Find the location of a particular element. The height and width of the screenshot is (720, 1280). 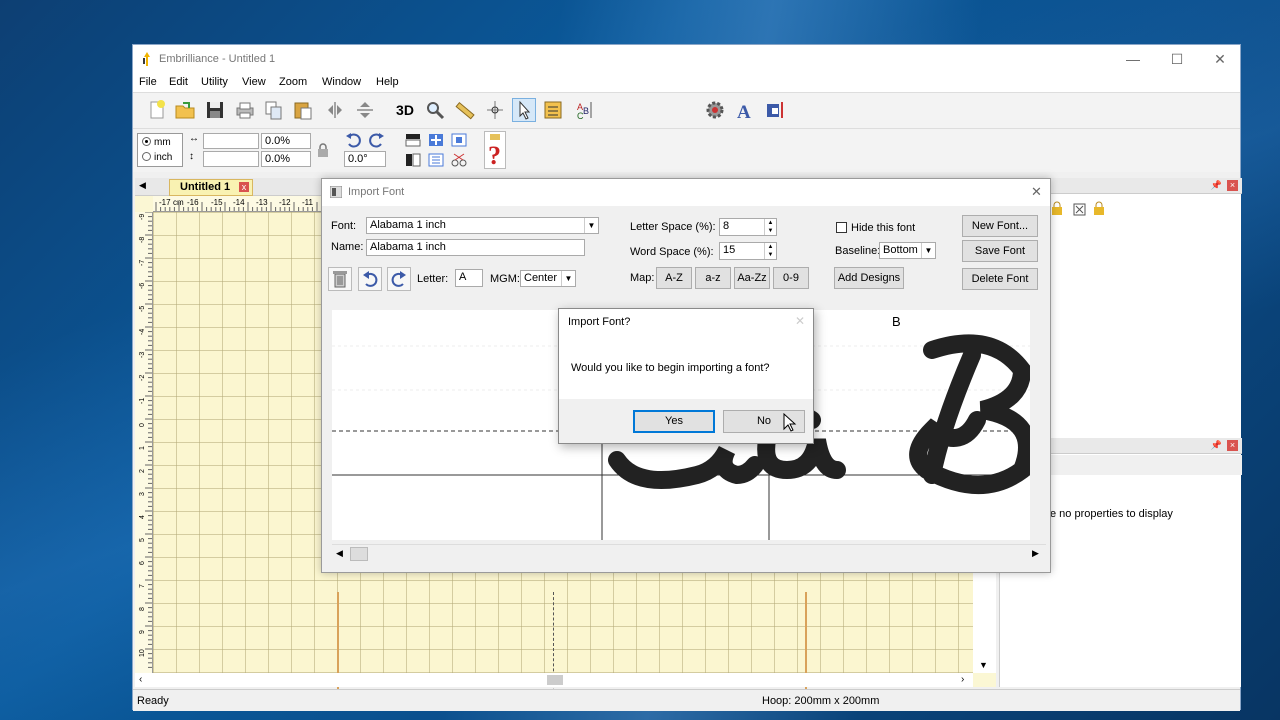

print-icon is located at coordinates (245, 110).